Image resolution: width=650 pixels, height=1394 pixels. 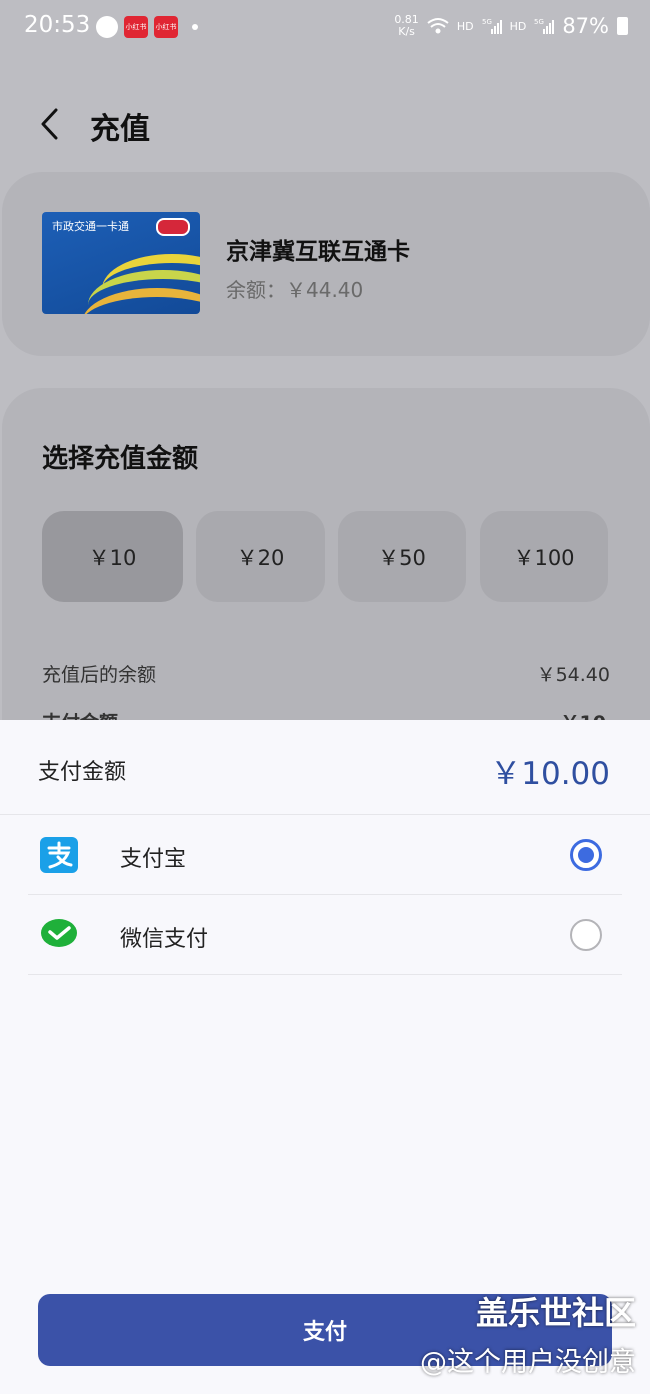 What do you see at coordinates (195, 27) in the screenshot?
I see `more-notifications-dot-icon` at bounding box center [195, 27].